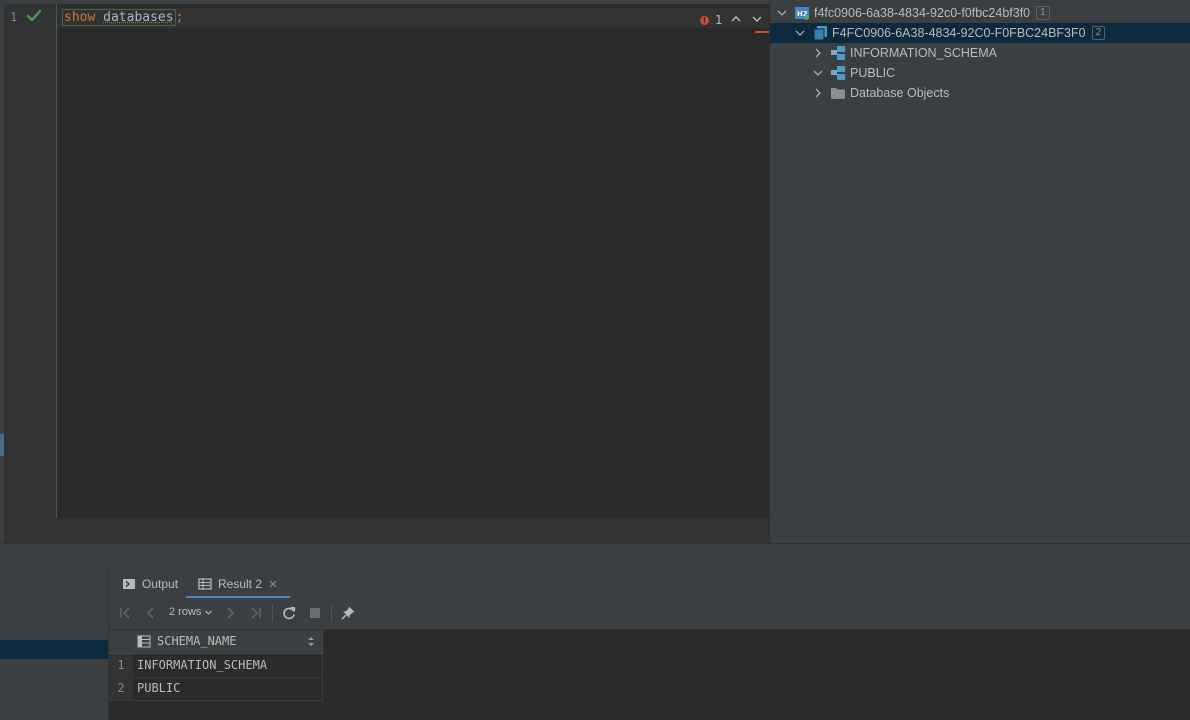 Image resolution: width=1190 pixels, height=720 pixels. Describe the element at coordinates (160, 584) in the screenshot. I see `tab-label: Output` at that location.